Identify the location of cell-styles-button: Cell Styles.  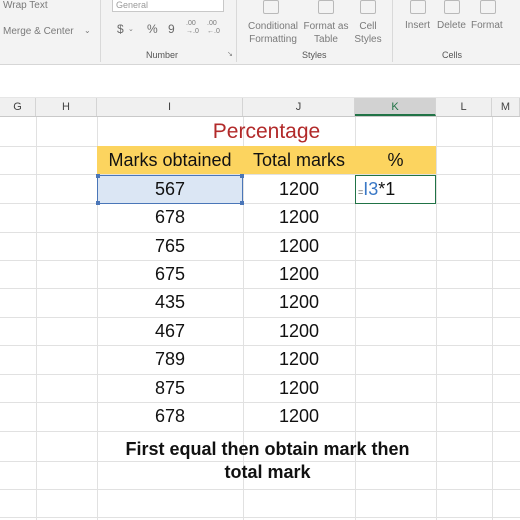
(368, 33).